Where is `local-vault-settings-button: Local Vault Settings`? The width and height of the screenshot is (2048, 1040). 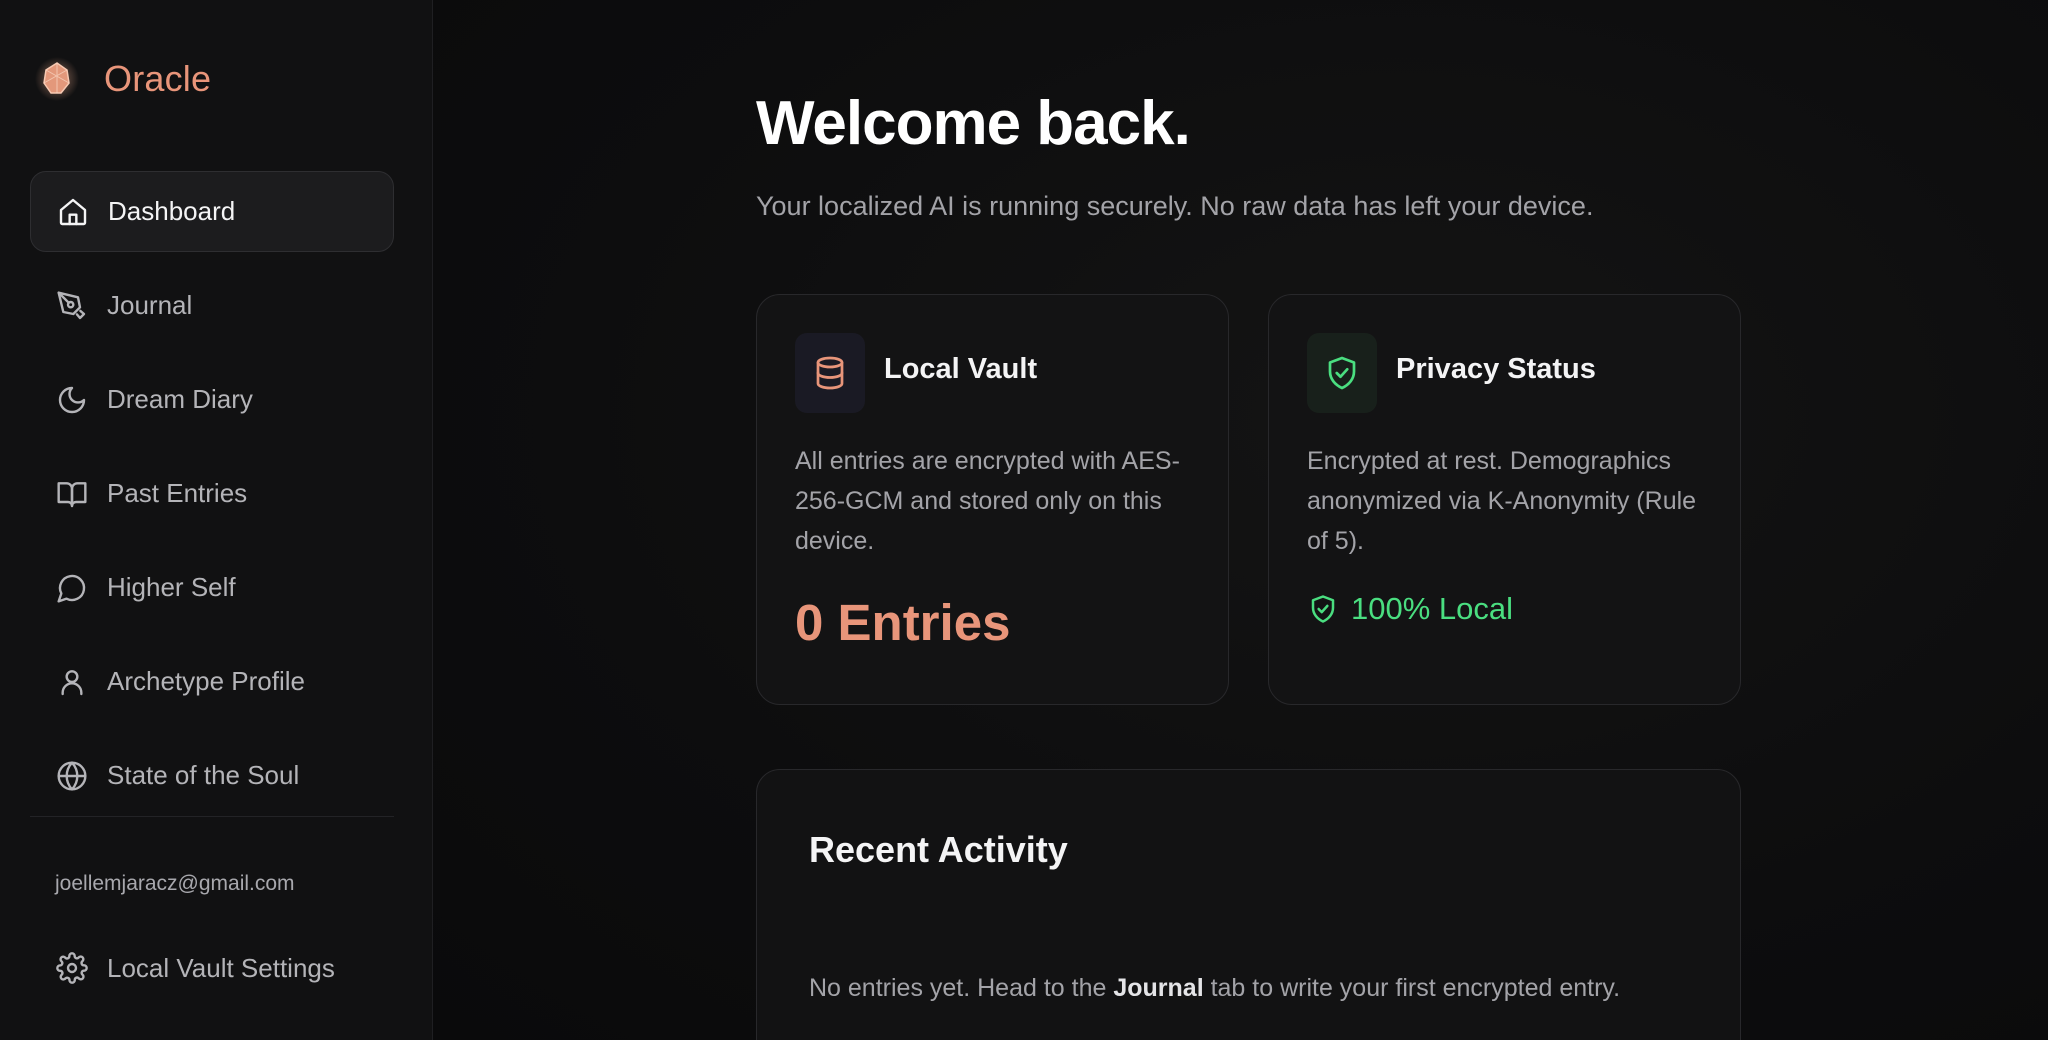 local-vault-settings-button: Local Vault Settings is located at coordinates (195, 968).